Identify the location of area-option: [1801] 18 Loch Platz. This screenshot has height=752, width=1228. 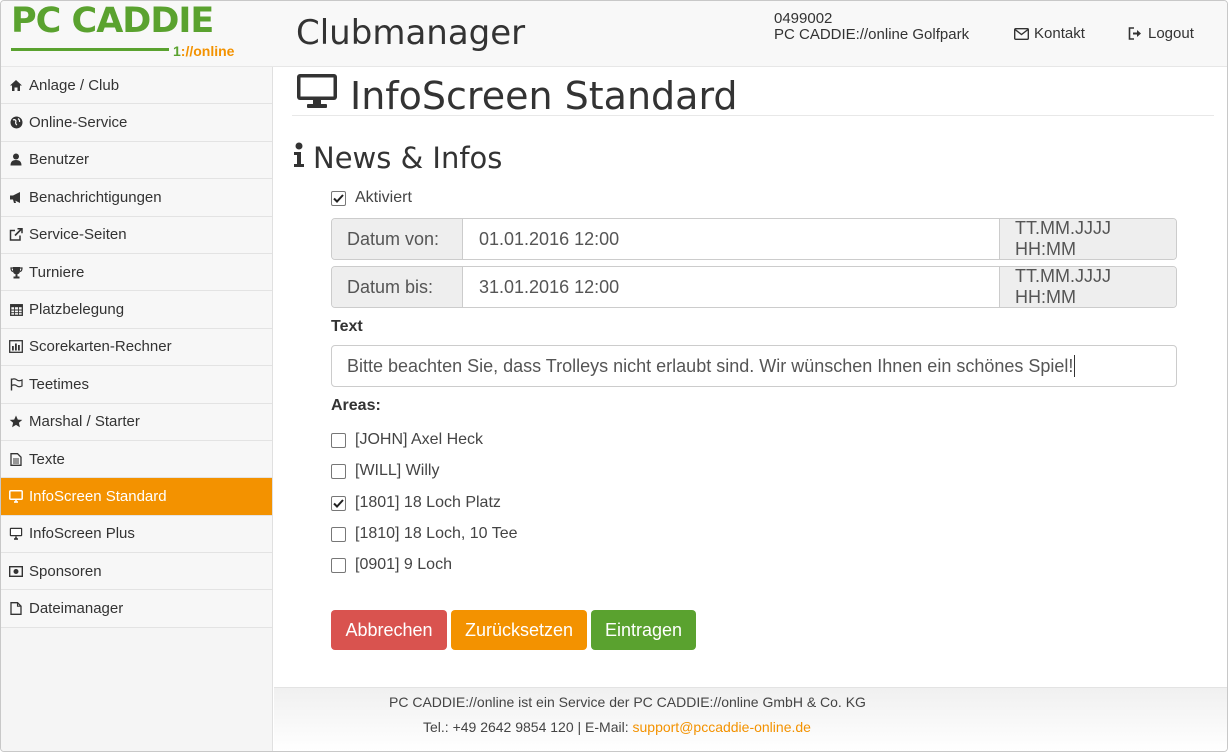
(416, 503).